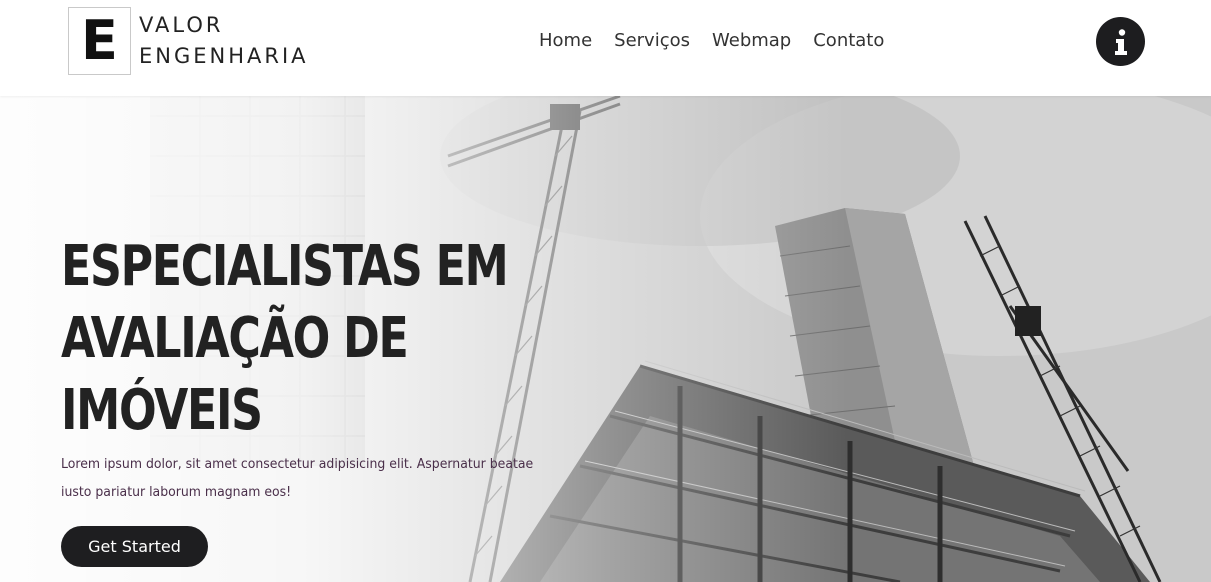 This screenshot has width=1211, height=582. Describe the element at coordinates (652, 41) in the screenshot. I see `nav-servicos: Serviços` at that location.